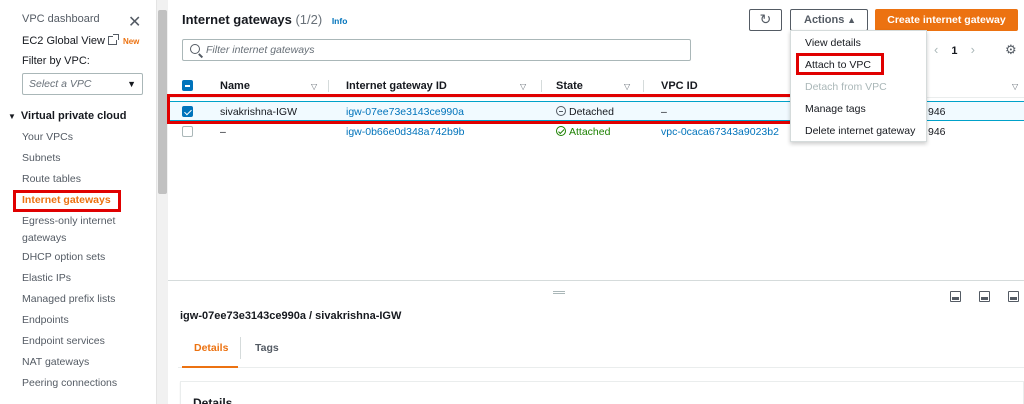 The height and width of the screenshot is (404, 1024). Describe the element at coordinates (835, 109) in the screenshot. I see `menu-item-manage-tags: Manage tags` at that location.